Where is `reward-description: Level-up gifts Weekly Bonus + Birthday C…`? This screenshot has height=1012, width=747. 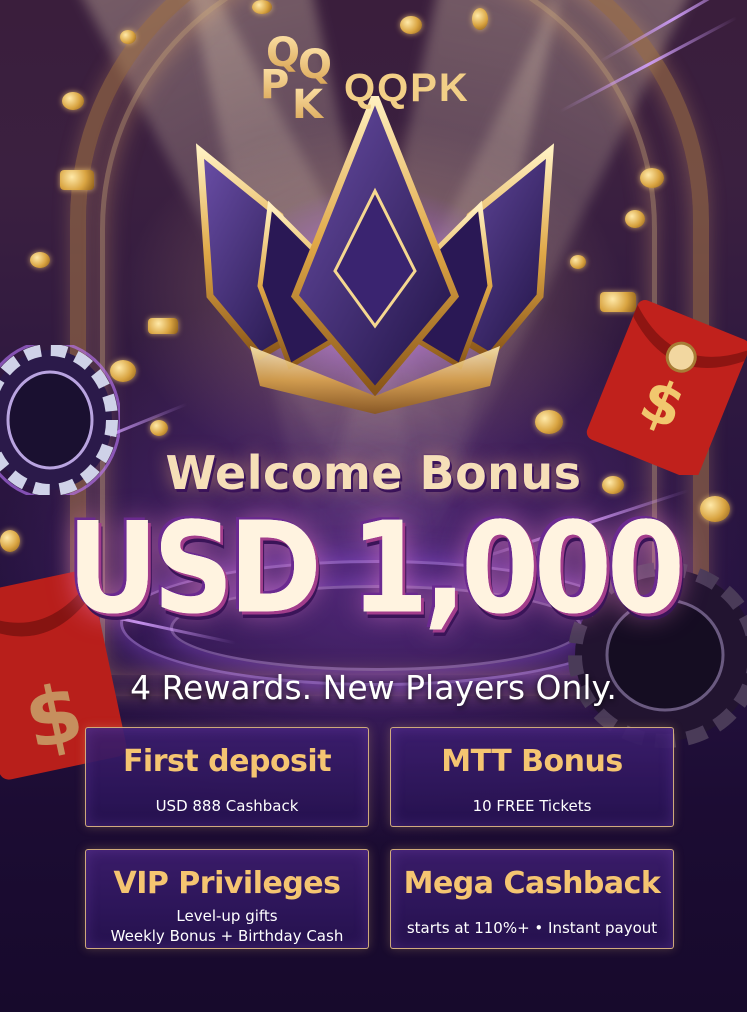
reward-description: Level-up gifts Weekly Bonus + Birthday C… is located at coordinates (227, 926).